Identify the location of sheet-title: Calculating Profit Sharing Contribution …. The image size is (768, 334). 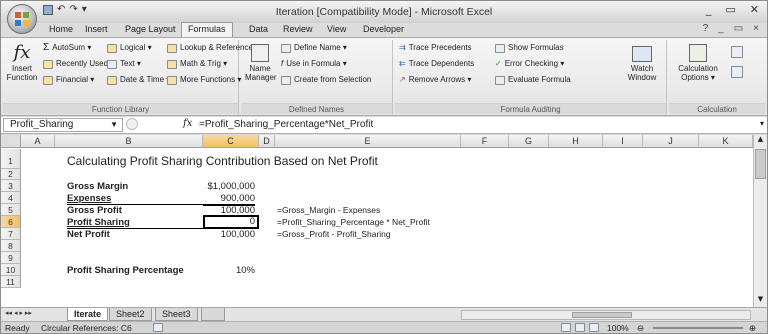
(222, 161).